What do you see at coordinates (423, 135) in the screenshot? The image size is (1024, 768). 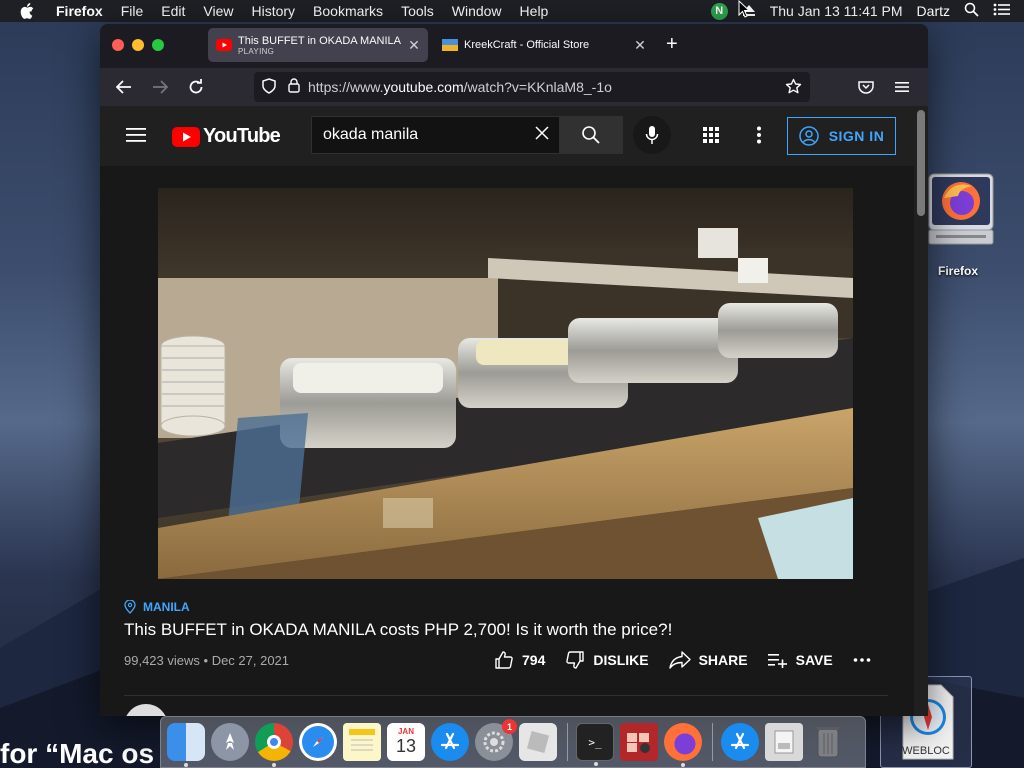 I see `search-value: okada manila` at bounding box center [423, 135].